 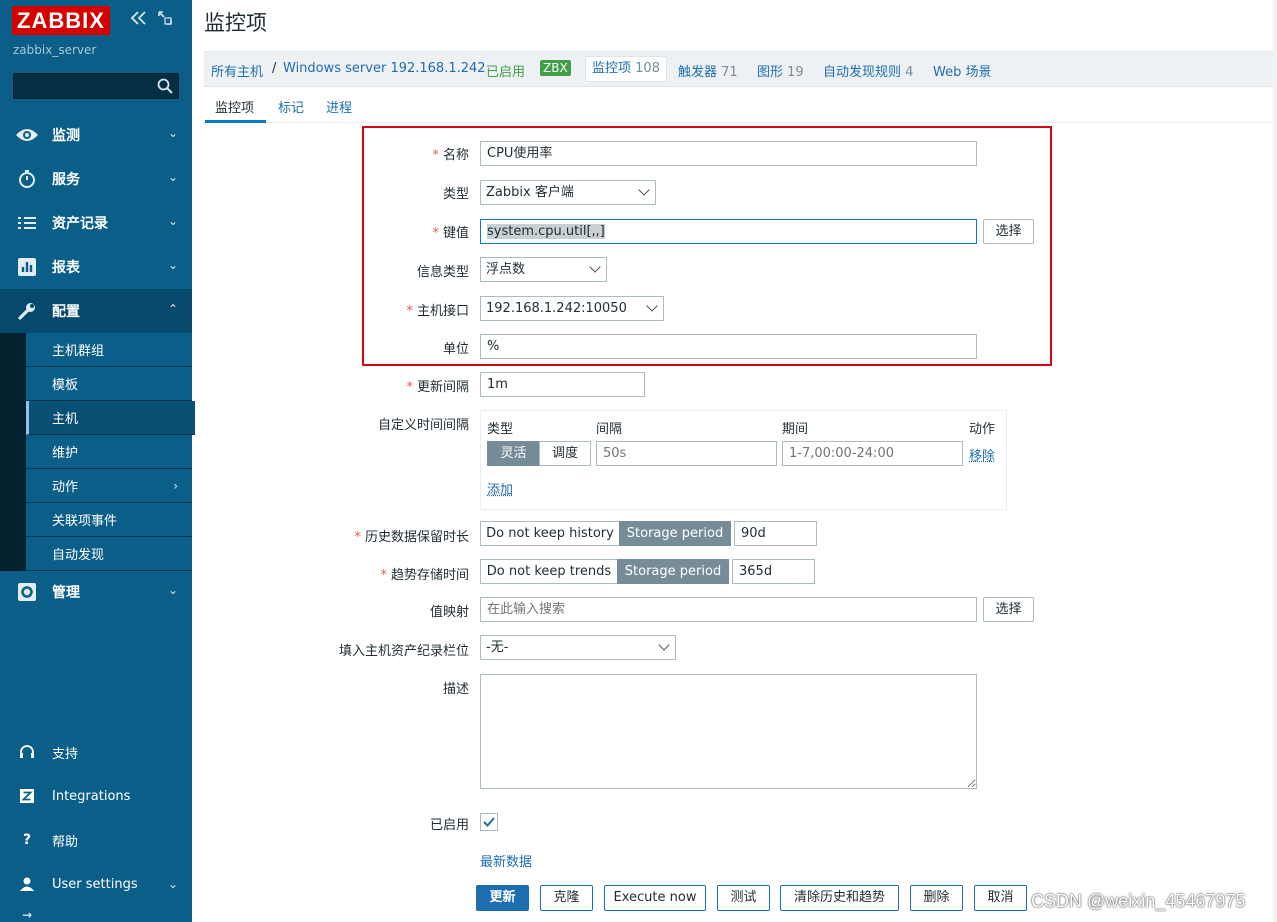 I want to click on integrations-label: Integrations, so click(x=91, y=796).